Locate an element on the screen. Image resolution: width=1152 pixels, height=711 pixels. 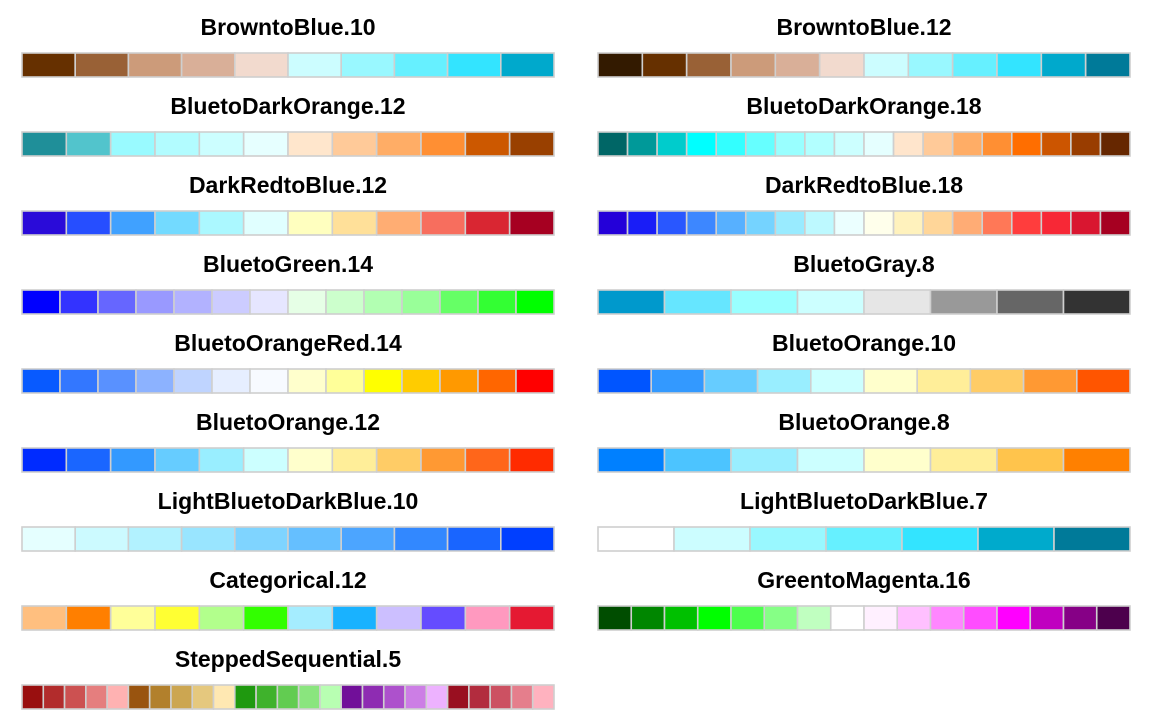
palette-panel: Categorical.12 is located at coordinates (288, 599).